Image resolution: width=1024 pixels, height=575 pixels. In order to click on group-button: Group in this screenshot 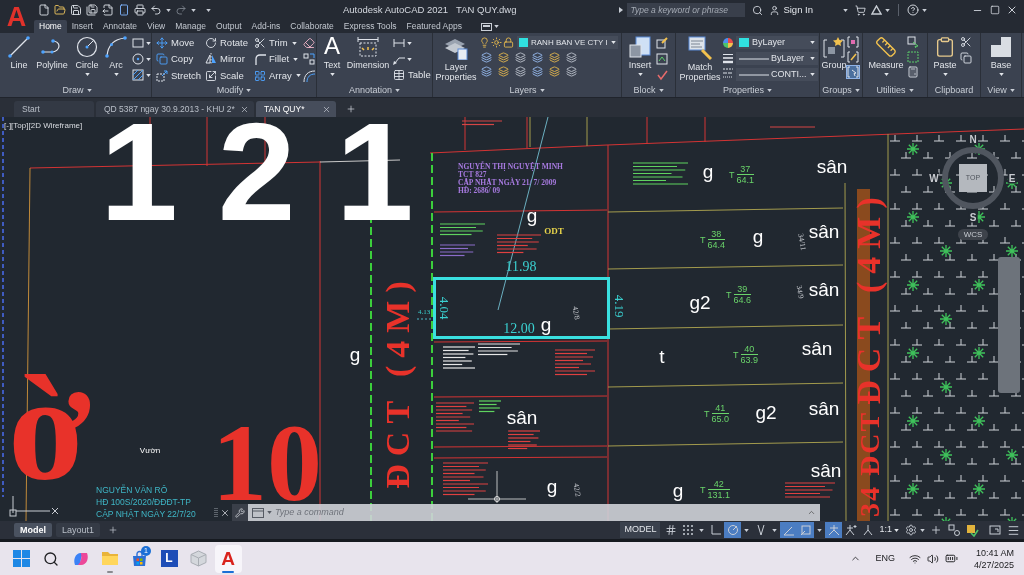, I will do `click(834, 58)`.